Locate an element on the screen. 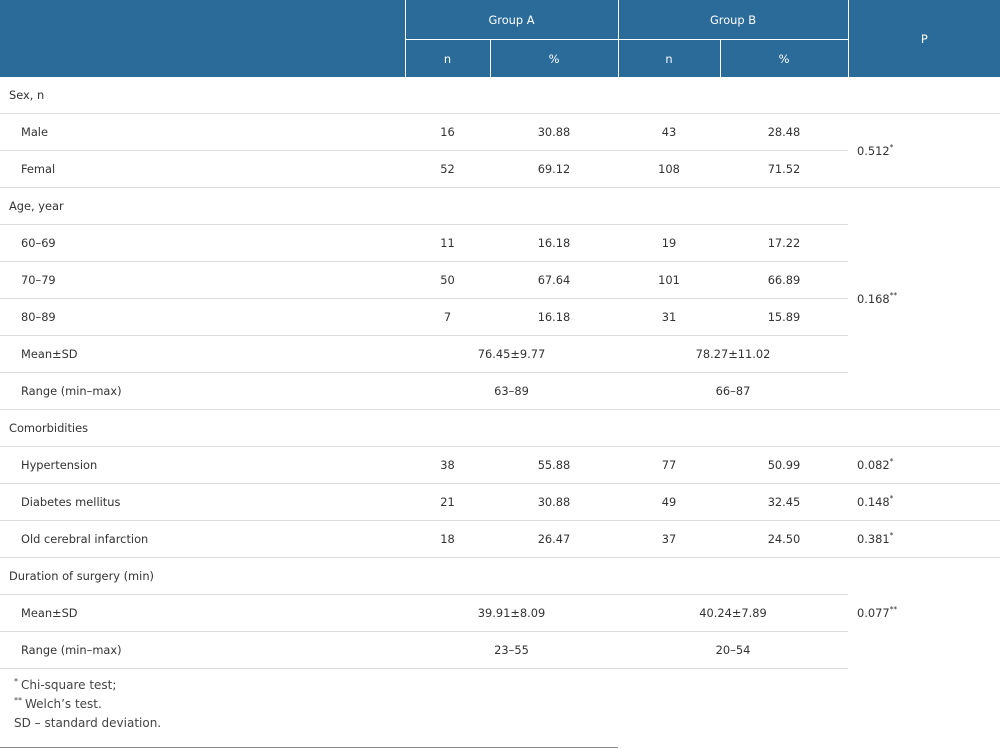 This screenshot has width=1000, height=749. group-b-pct: 50.99 is located at coordinates (784, 465).